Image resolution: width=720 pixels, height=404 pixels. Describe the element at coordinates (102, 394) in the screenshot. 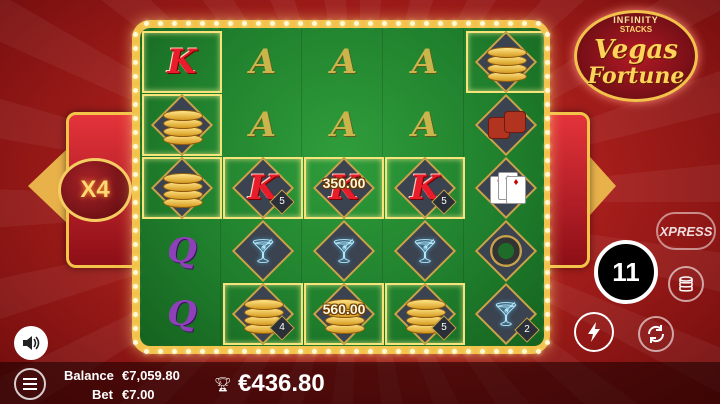

I see `bet-label: Bet` at that location.